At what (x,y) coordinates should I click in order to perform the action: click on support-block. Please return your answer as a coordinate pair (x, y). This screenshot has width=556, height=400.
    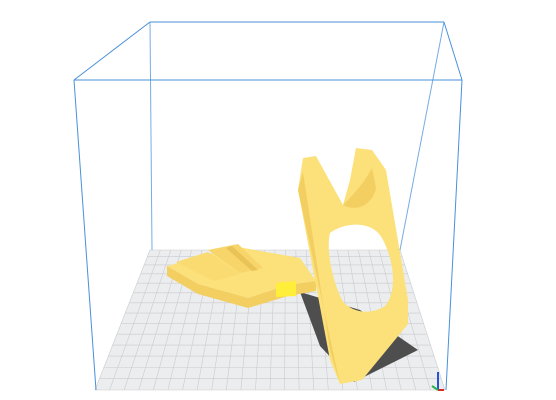
    Looking at the image, I should click on (286, 289).